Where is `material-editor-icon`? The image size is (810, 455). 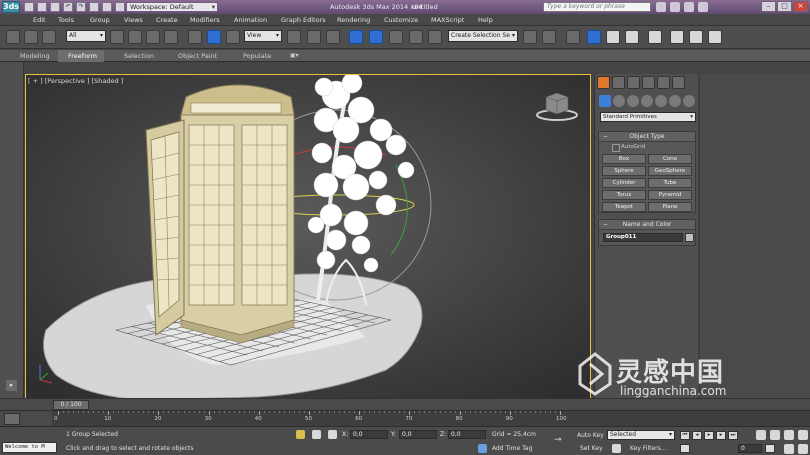
material-editor-icon is located at coordinates (655, 37).